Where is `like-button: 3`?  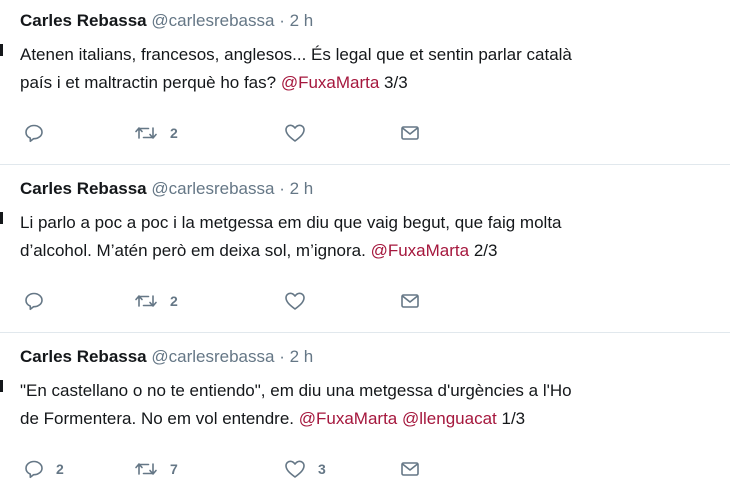
like-button: 3 is located at coordinates (305, 469).